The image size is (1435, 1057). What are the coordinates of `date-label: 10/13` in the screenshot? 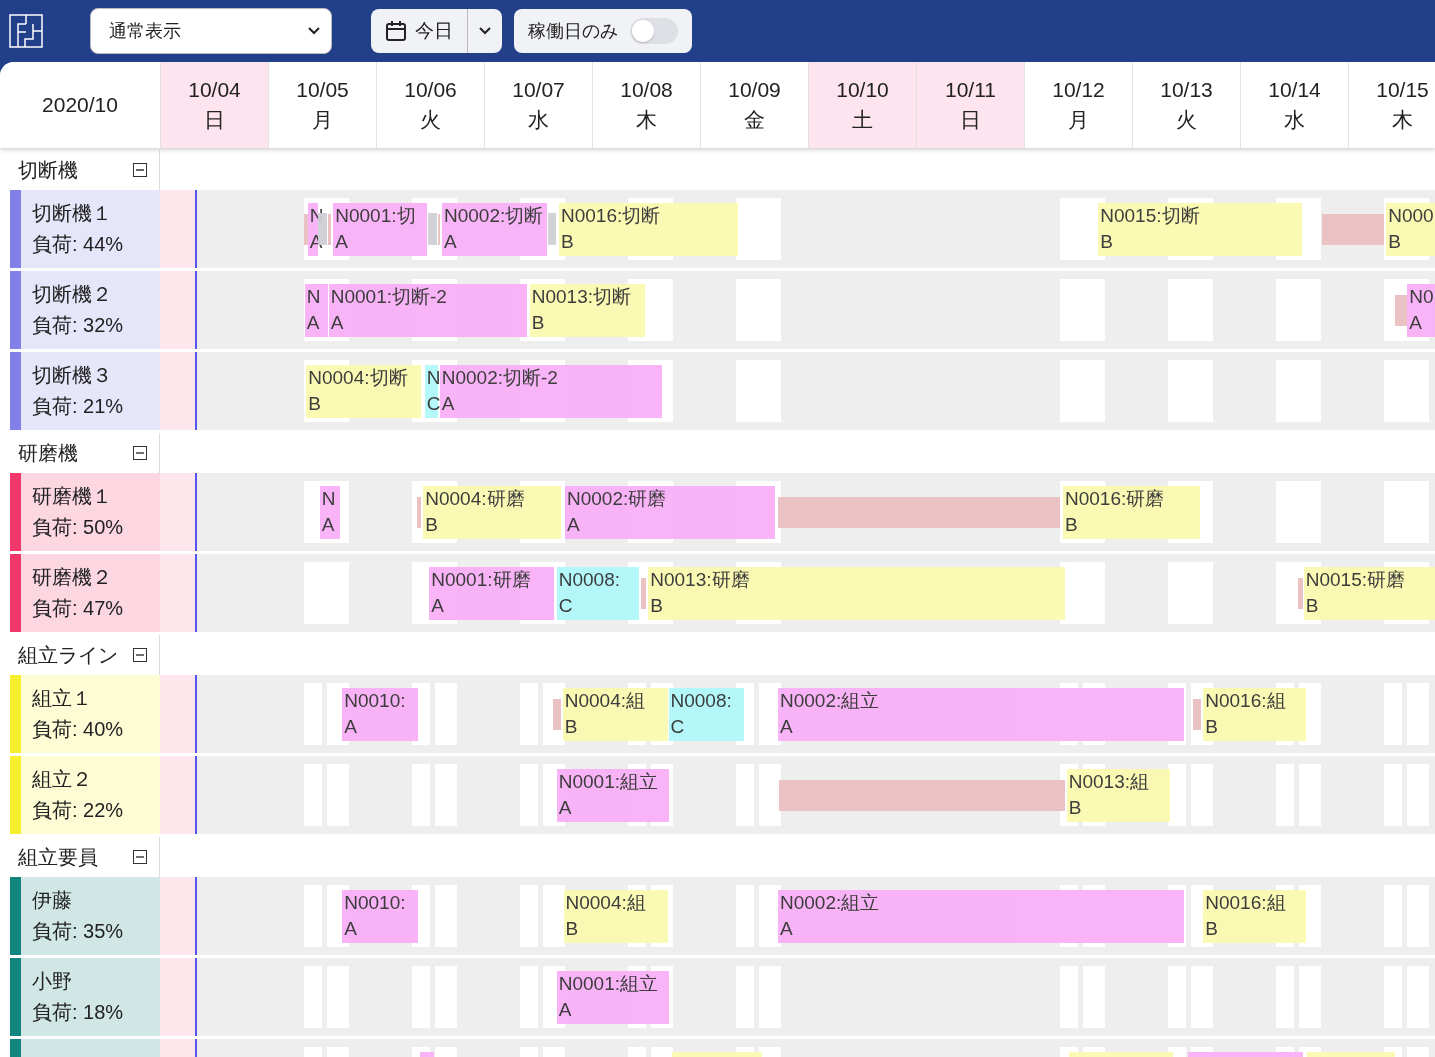 It's located at (1186, 90).